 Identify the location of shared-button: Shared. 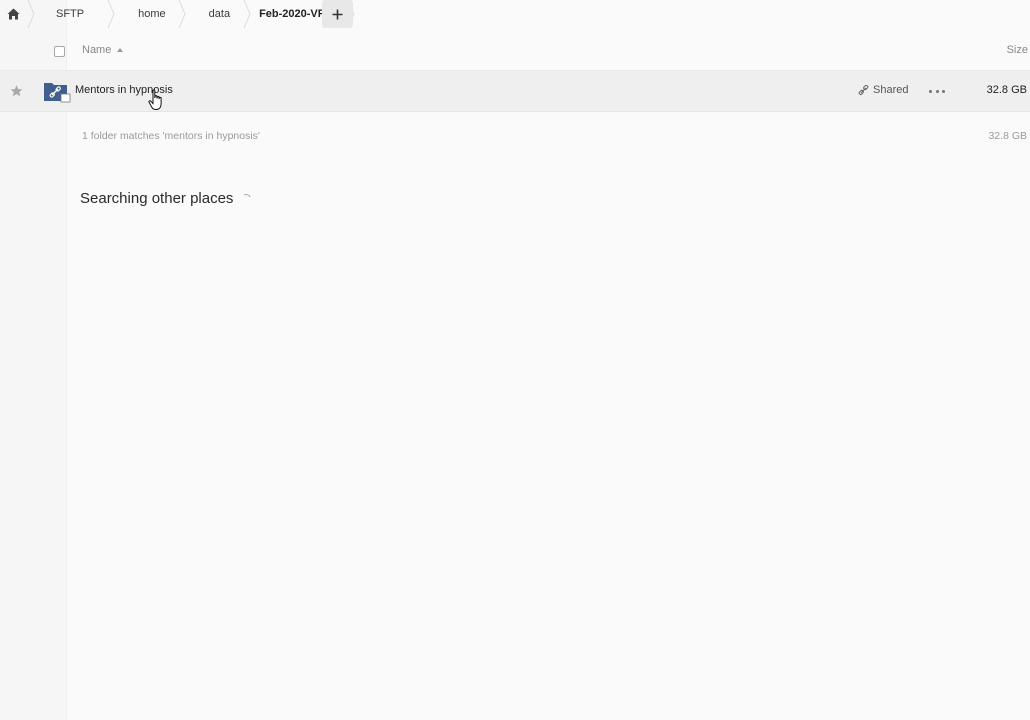
(883, 90).